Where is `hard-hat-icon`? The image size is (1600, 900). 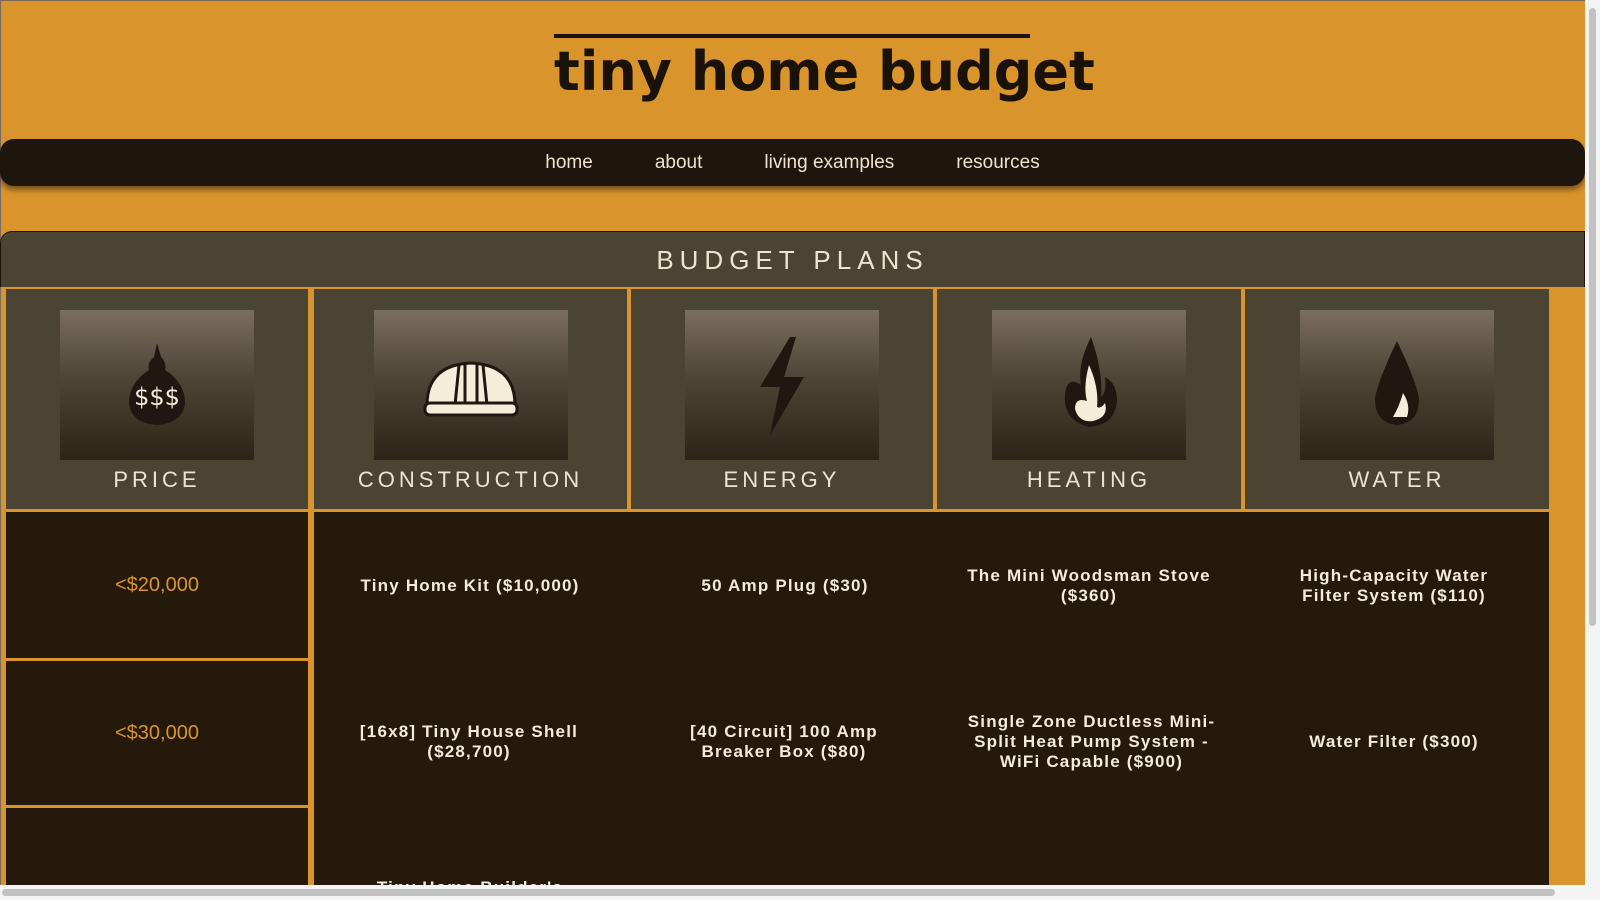 hard-hat-icon is located at coordinates (471, 389).